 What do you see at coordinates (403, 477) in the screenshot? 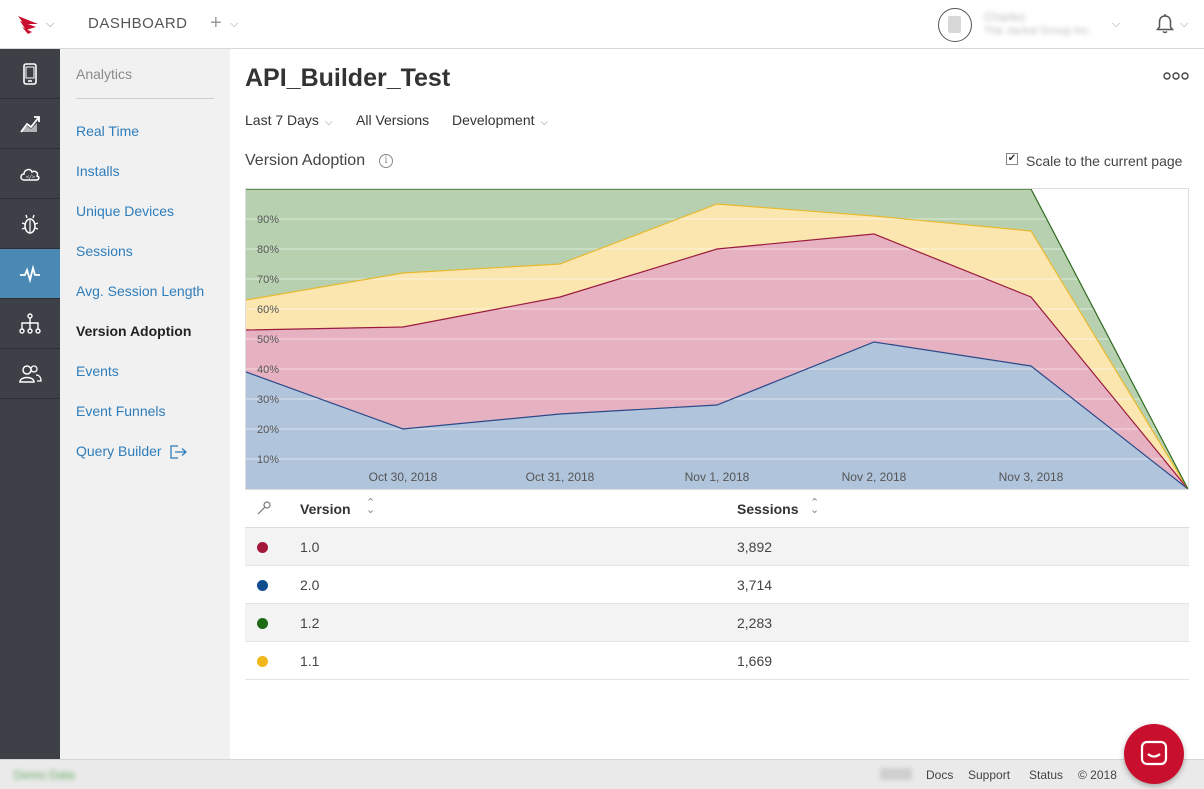
I see `x-tick-label: Oct 30, 2018` at bounding box center [403, 477].